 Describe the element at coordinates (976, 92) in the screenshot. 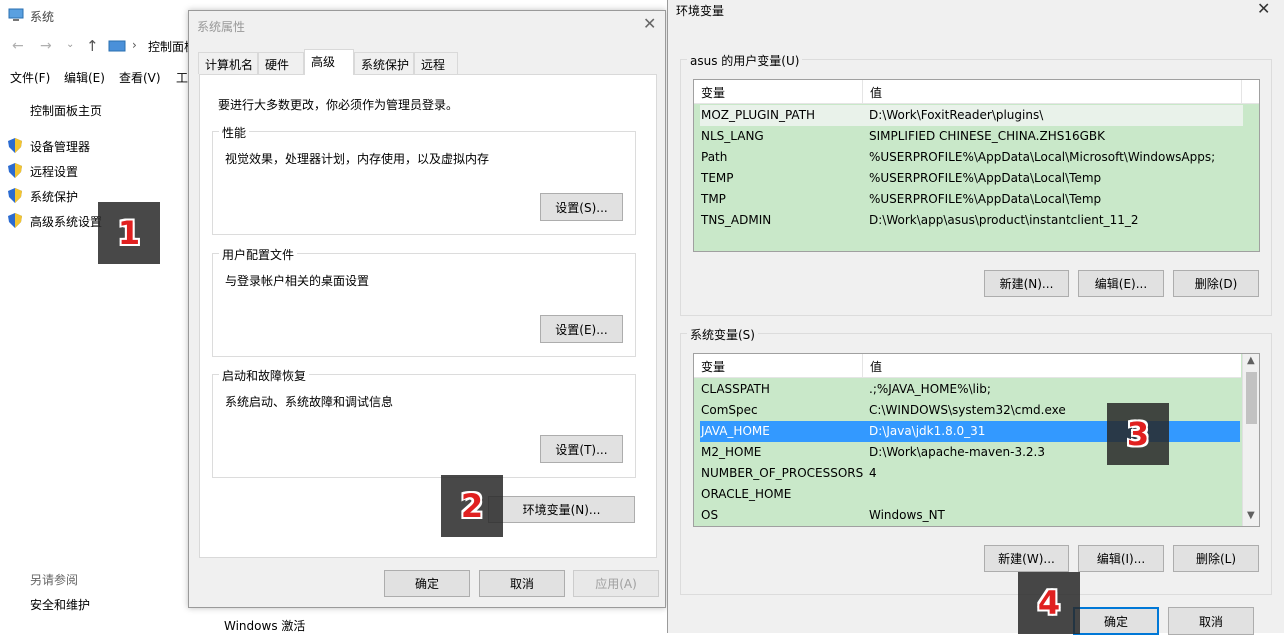

I see `list-header: 变量 值` at that location.